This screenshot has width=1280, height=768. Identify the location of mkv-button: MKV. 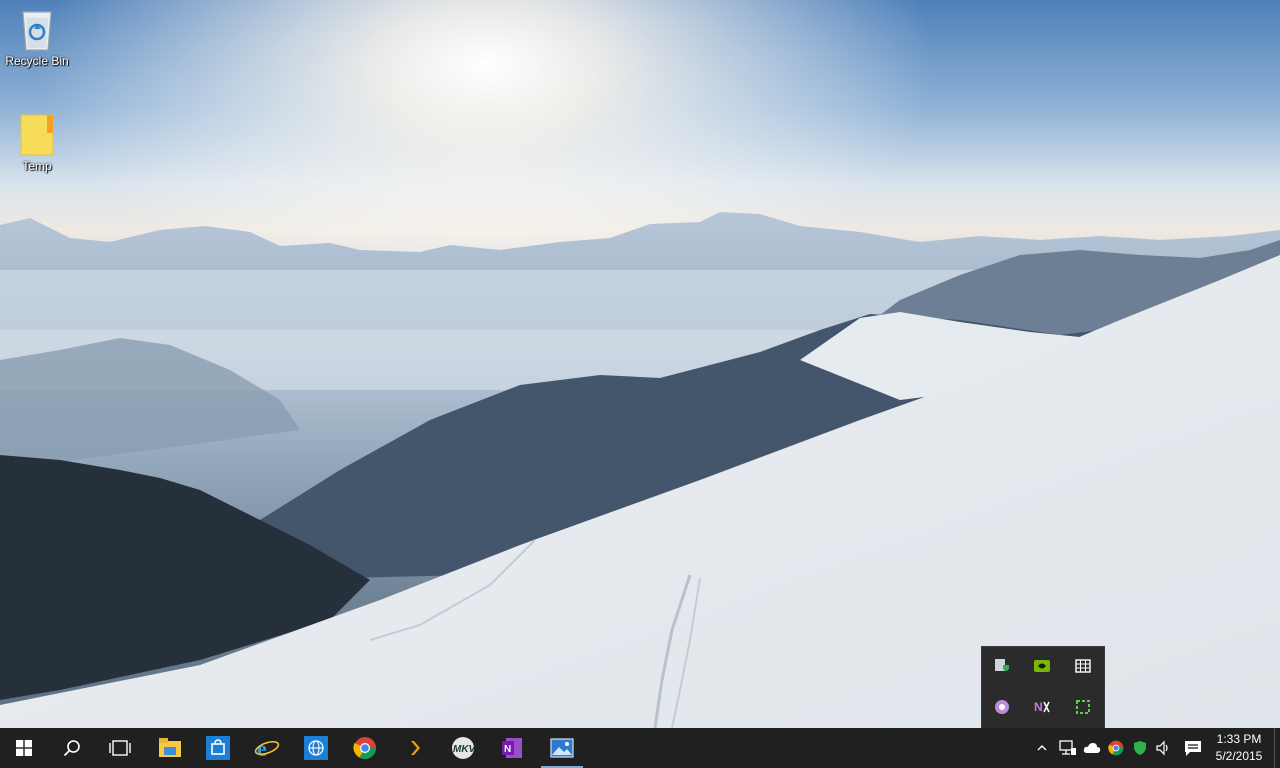
(463, 748).